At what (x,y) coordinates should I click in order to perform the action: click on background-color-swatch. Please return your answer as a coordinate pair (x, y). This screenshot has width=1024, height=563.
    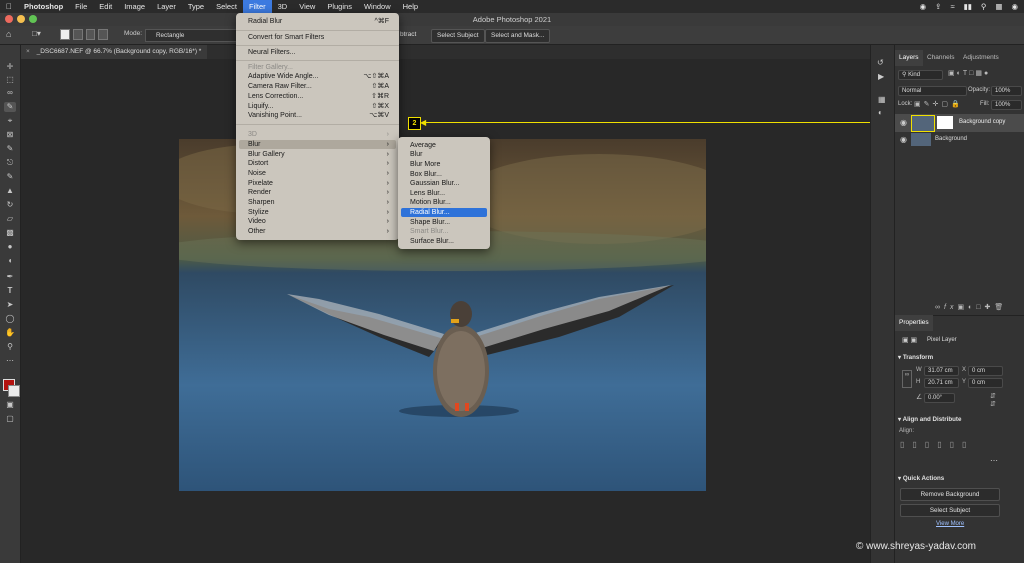
    Looking at the image, I should click on (14, 391).